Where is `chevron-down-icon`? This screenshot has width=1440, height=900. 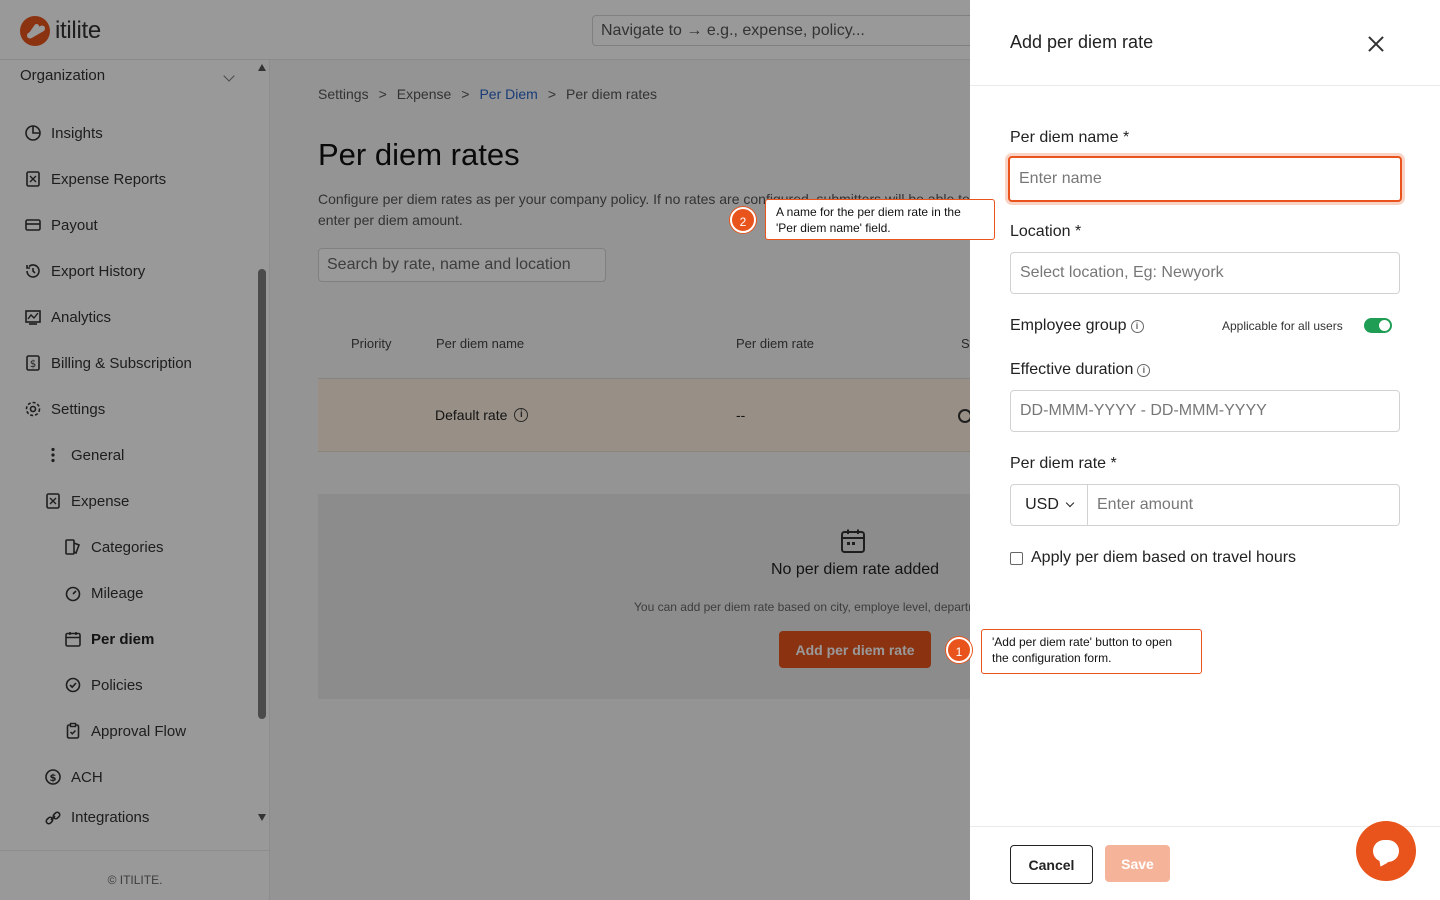 chevron-down-icon is located at coordinates (1070, 503).